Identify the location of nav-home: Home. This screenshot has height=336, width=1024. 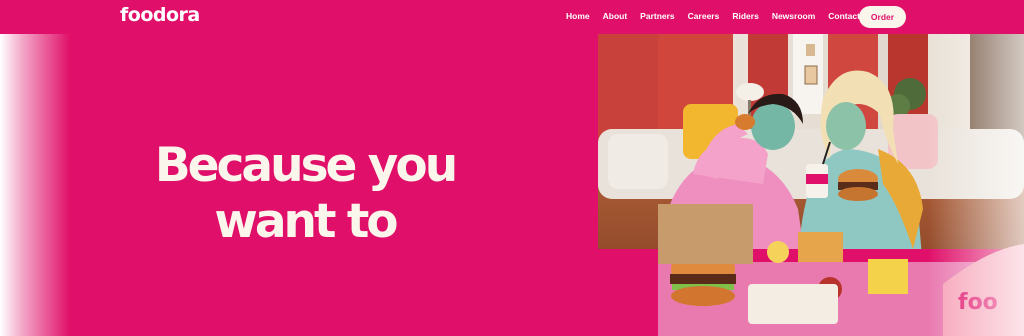
(578, 16).